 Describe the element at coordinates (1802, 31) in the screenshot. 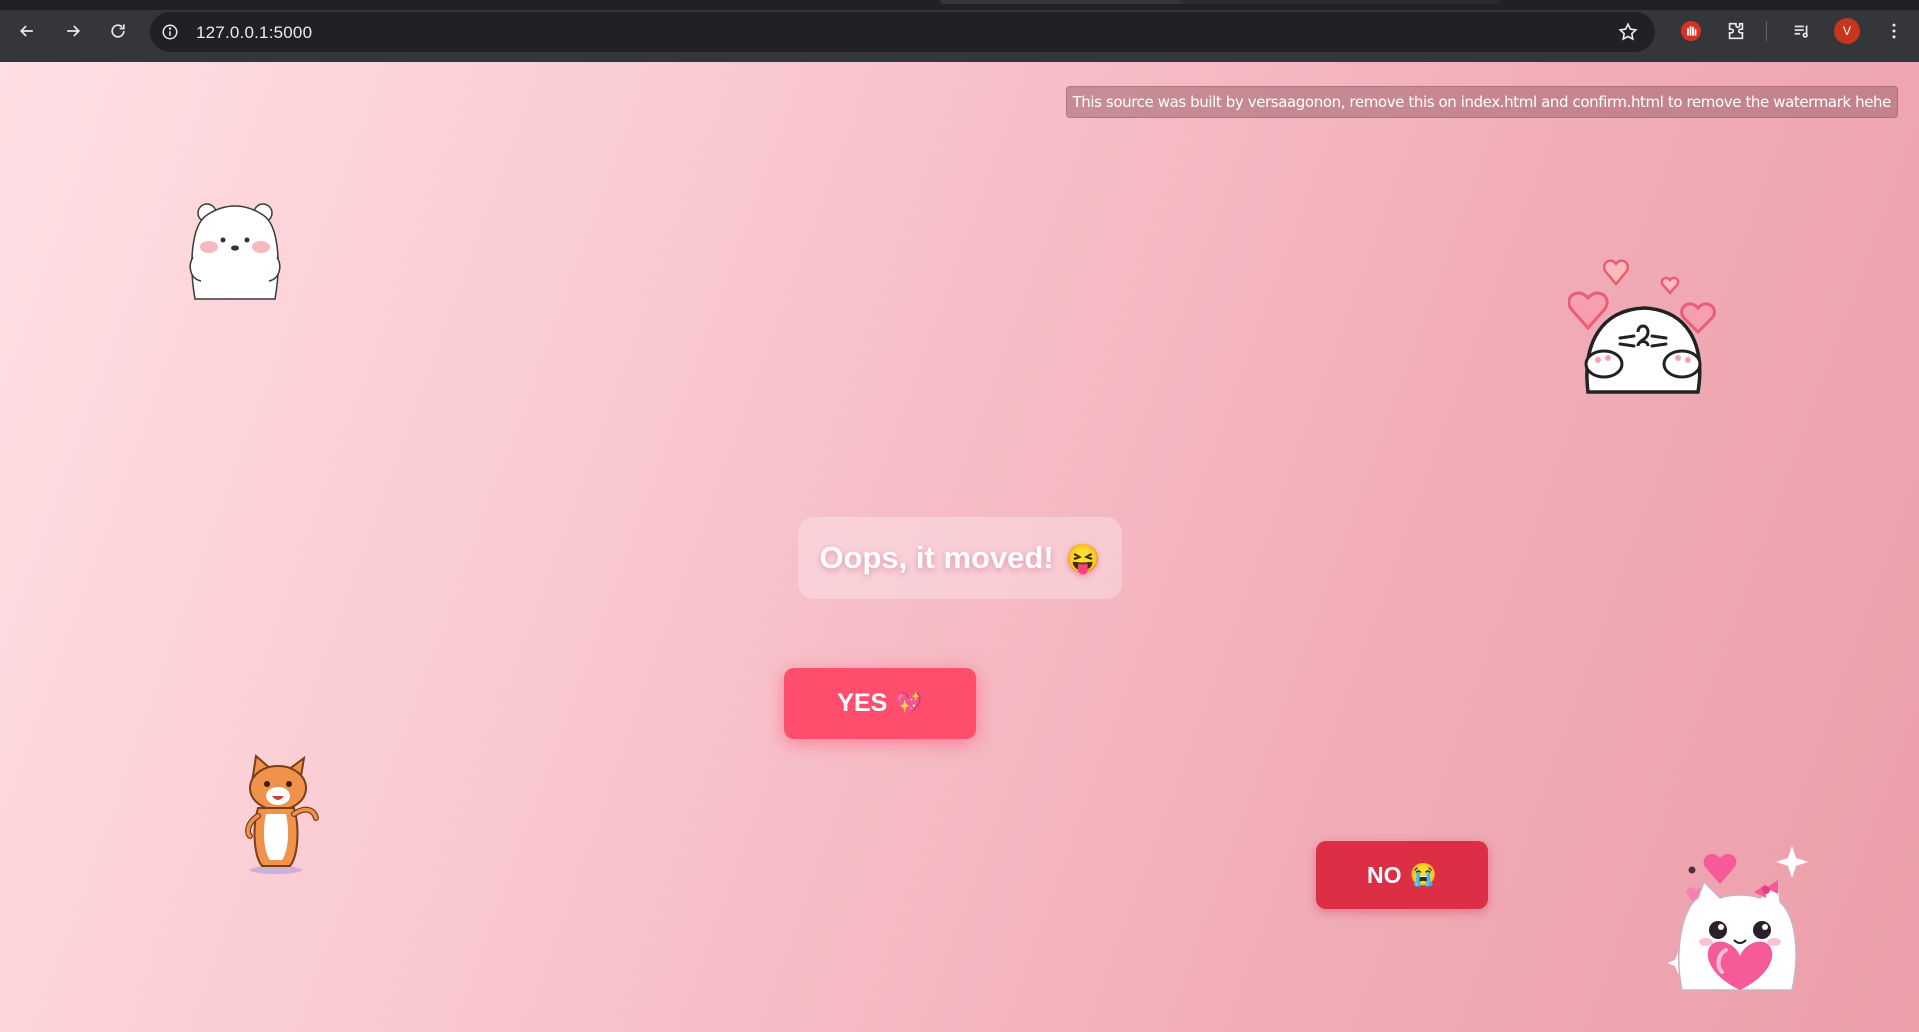

I see `media-queue-icon` at that location.